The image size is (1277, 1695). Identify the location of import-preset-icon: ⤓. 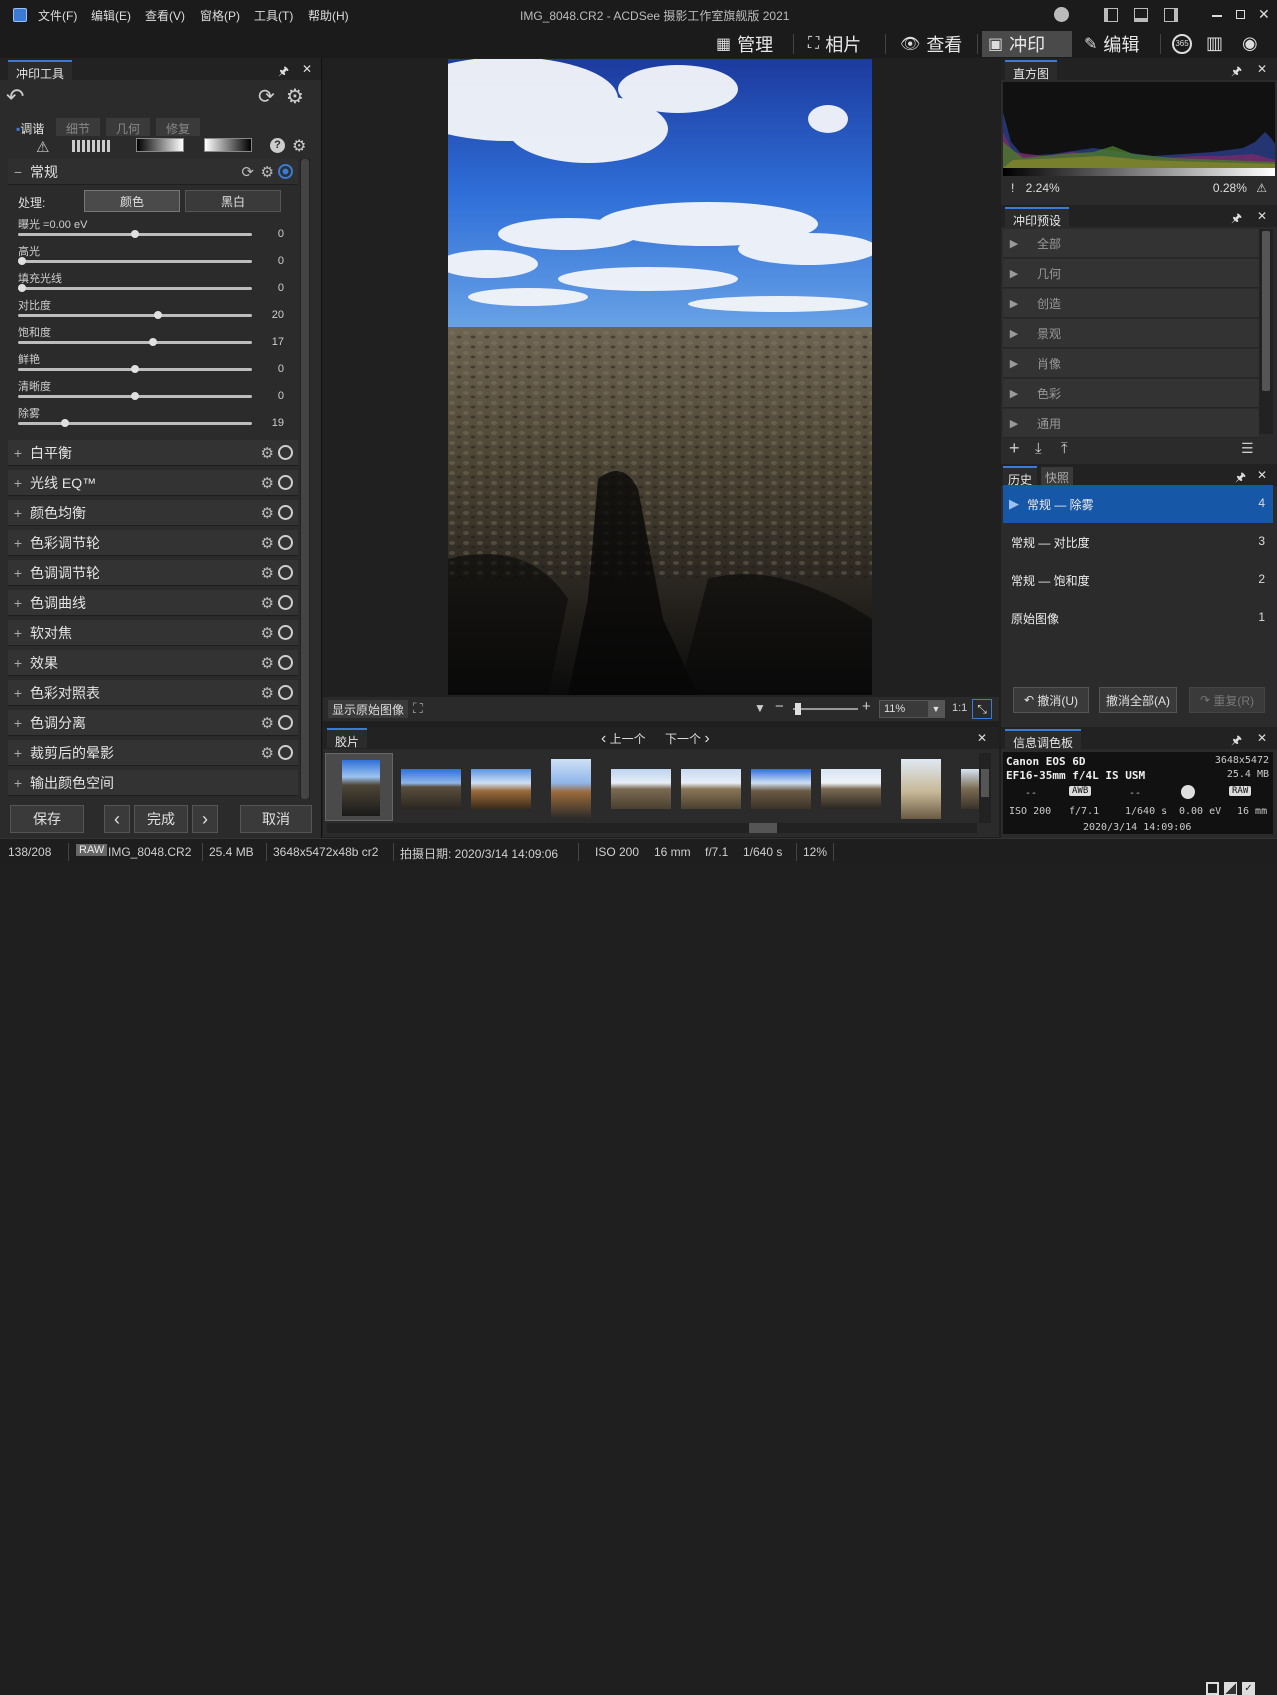
(1038, 448).